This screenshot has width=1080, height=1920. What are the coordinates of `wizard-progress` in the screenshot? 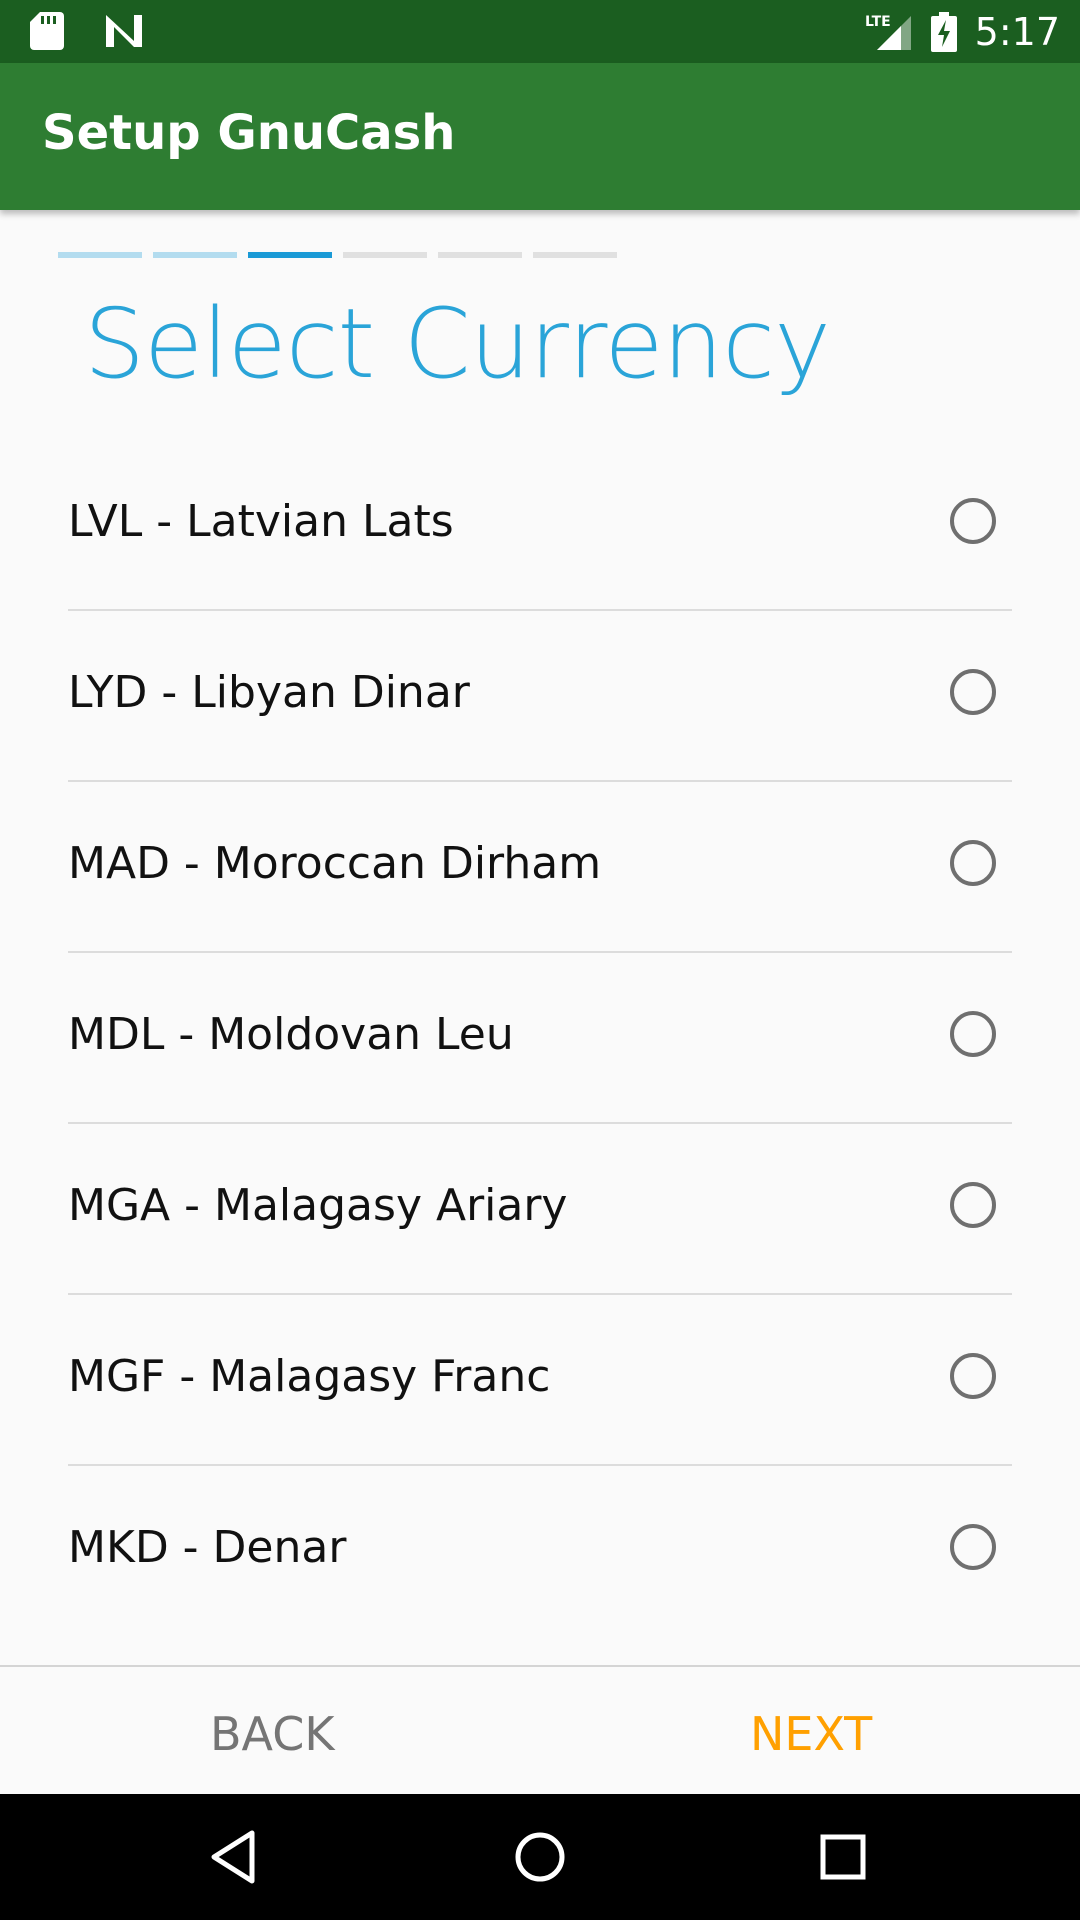 It's located at (337, 255).